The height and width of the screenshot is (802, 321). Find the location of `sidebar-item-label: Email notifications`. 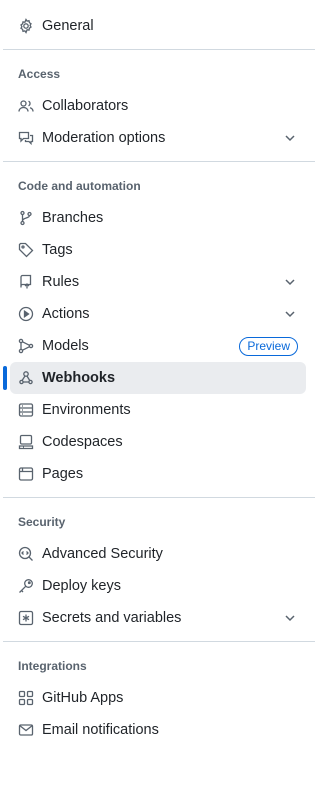

sidebar-item-label: Email notifications is located at coordinates (100, 730).